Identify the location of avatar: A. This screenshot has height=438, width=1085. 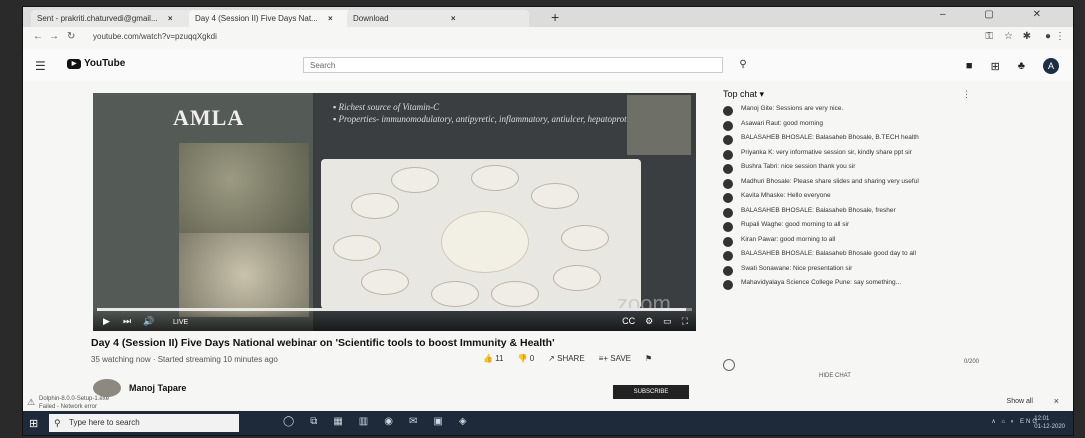
(1051, 66).